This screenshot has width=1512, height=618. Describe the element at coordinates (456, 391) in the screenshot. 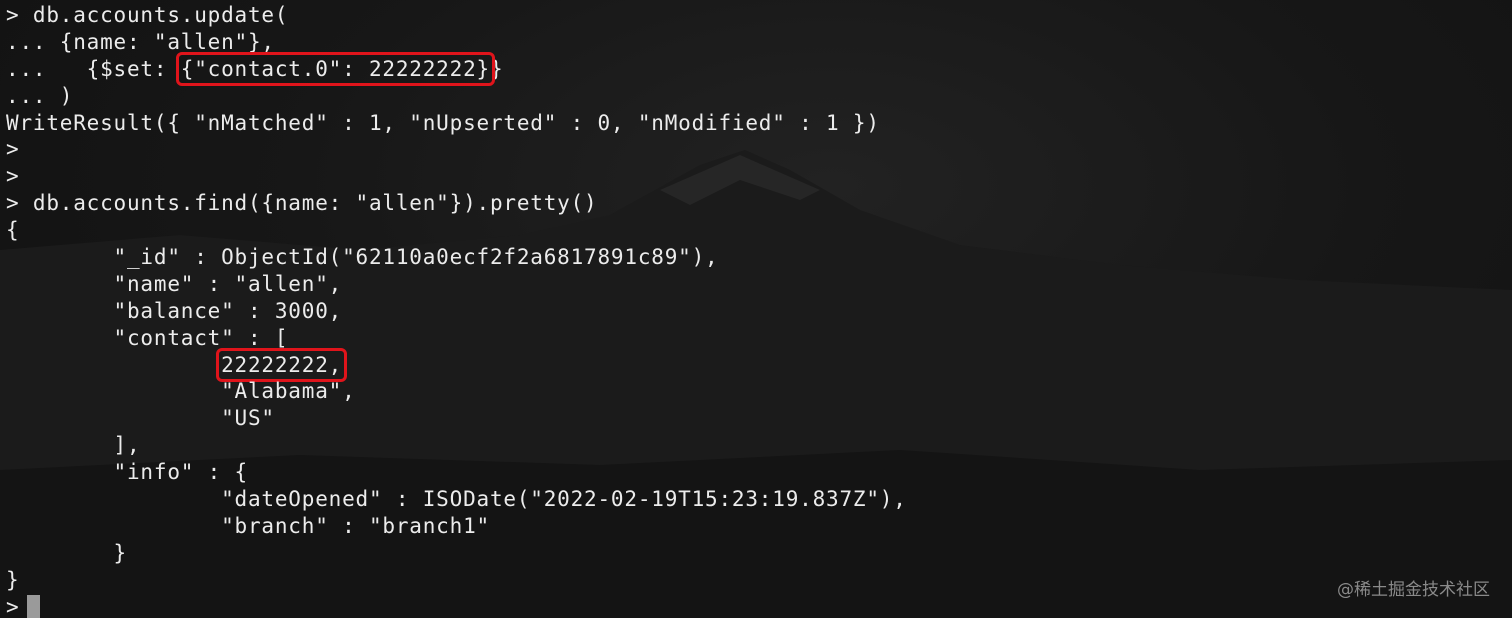

I see `terminal-line: "Alabama",` at that location.